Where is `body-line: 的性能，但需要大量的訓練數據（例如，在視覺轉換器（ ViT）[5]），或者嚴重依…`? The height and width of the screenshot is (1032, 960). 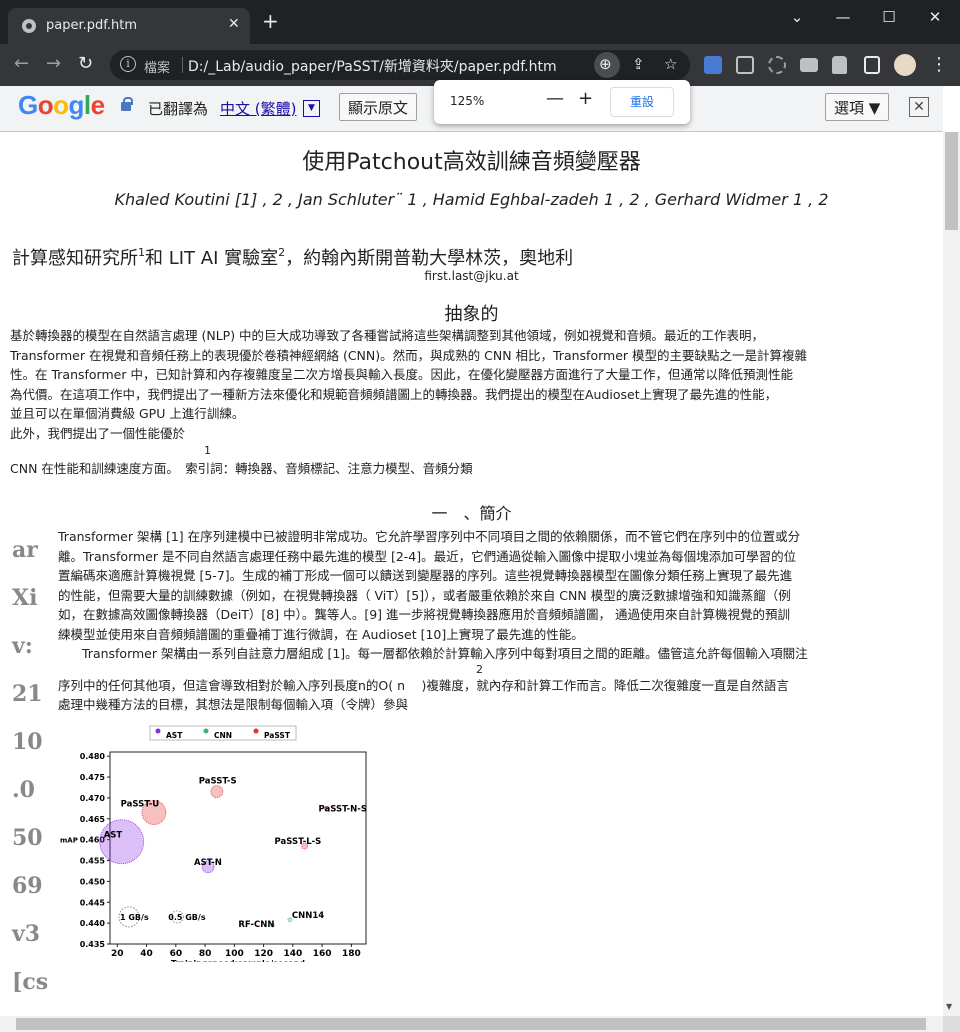 body-line: 的性能，但需要大量的訓練數據（例如，在視覺轉換器（ ViT）[5]），或者嚴重依… is located at coordinates (424, 595).